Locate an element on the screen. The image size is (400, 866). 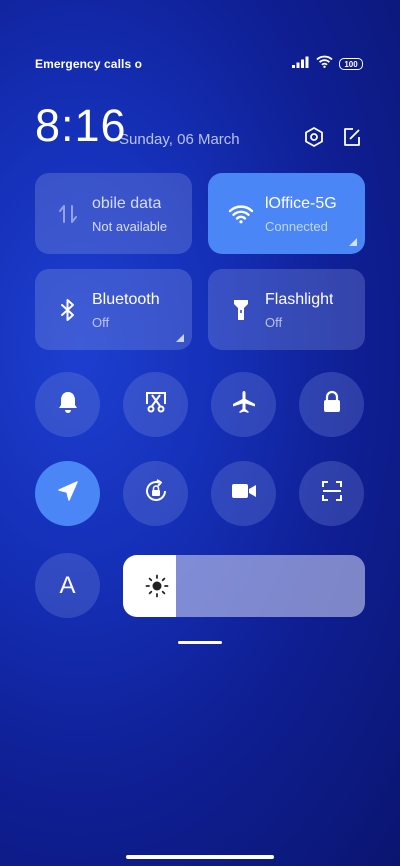
brightness-slider is located at coordinates (244, 586).